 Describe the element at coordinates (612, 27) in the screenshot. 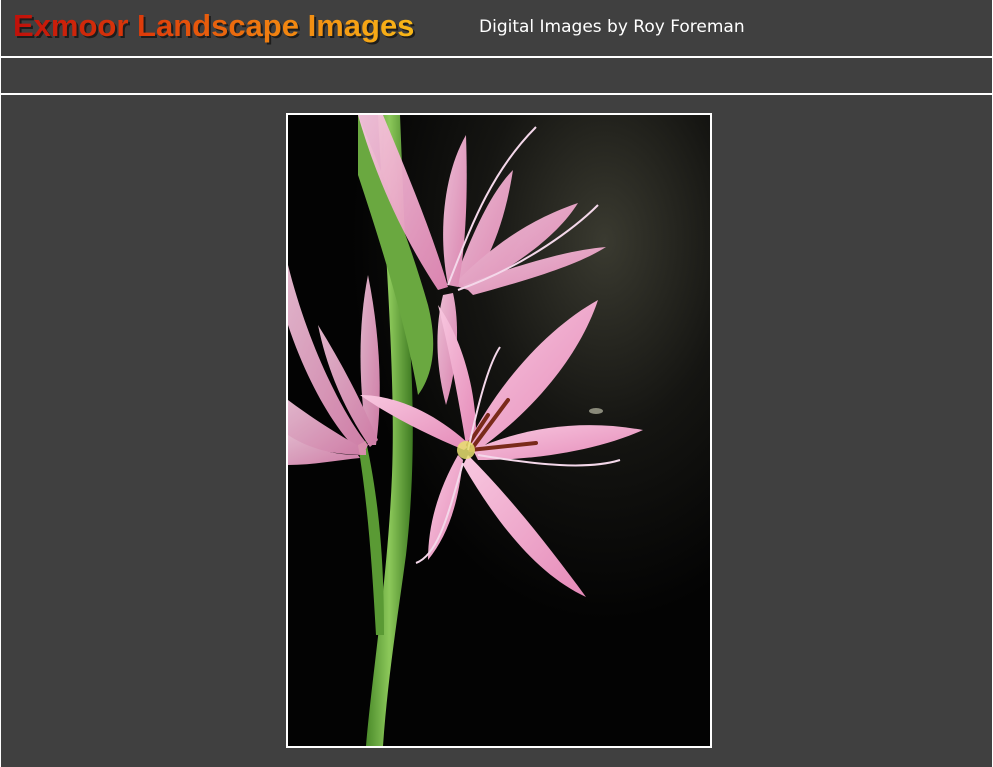

I see `site-subtitle: Digital Images by Roy Foreman` at that location.